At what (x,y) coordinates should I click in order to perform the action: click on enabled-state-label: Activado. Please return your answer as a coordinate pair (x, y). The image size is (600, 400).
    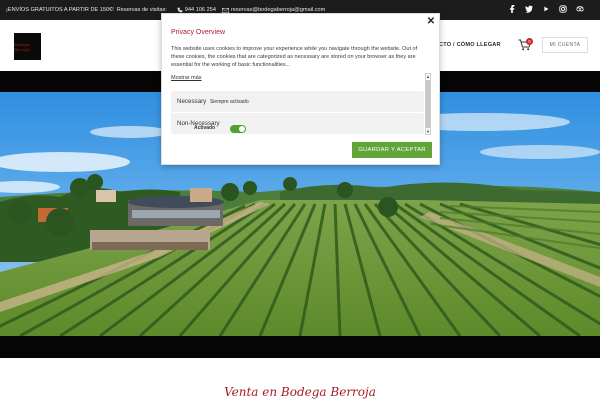
    Looking at the image, I should click on (205, 128).